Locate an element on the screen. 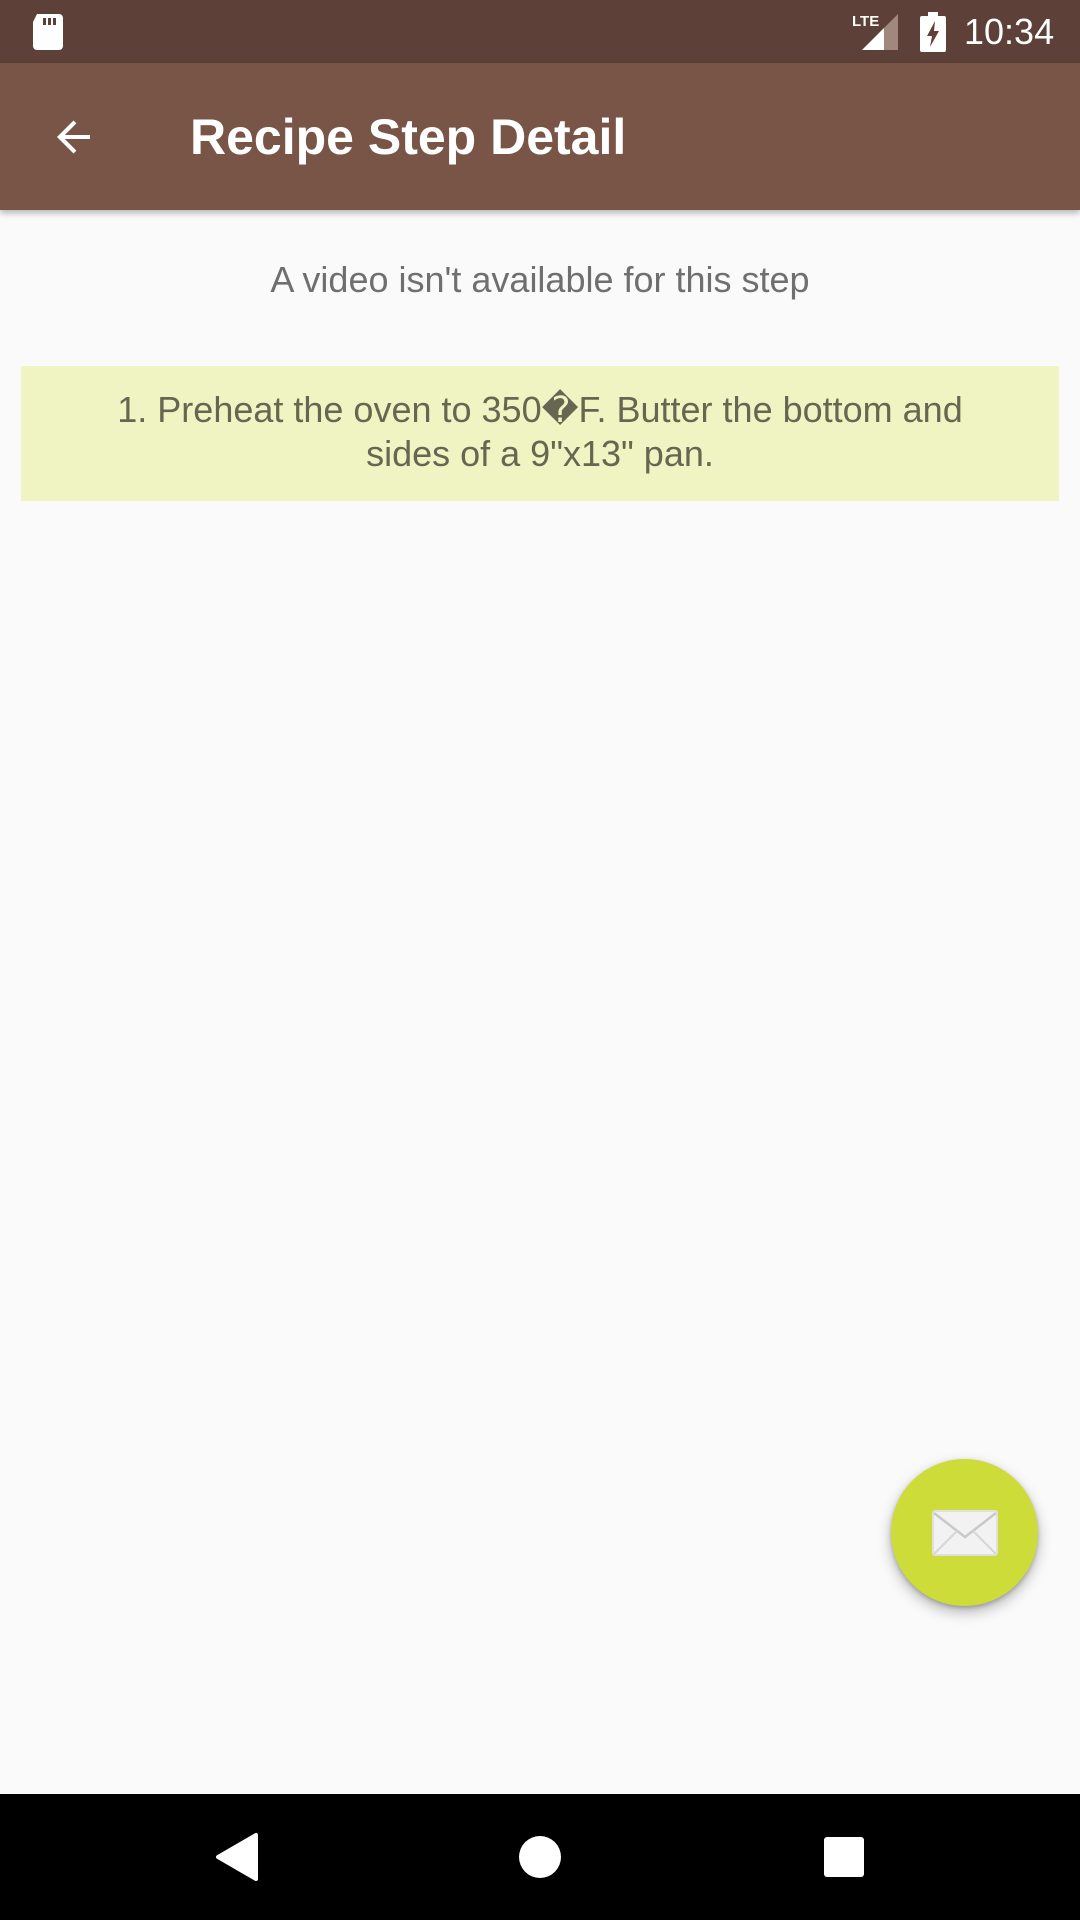 The image size is (1080, 1920). status-bar: LTE 10:34 is located at coordinates (540, 31).